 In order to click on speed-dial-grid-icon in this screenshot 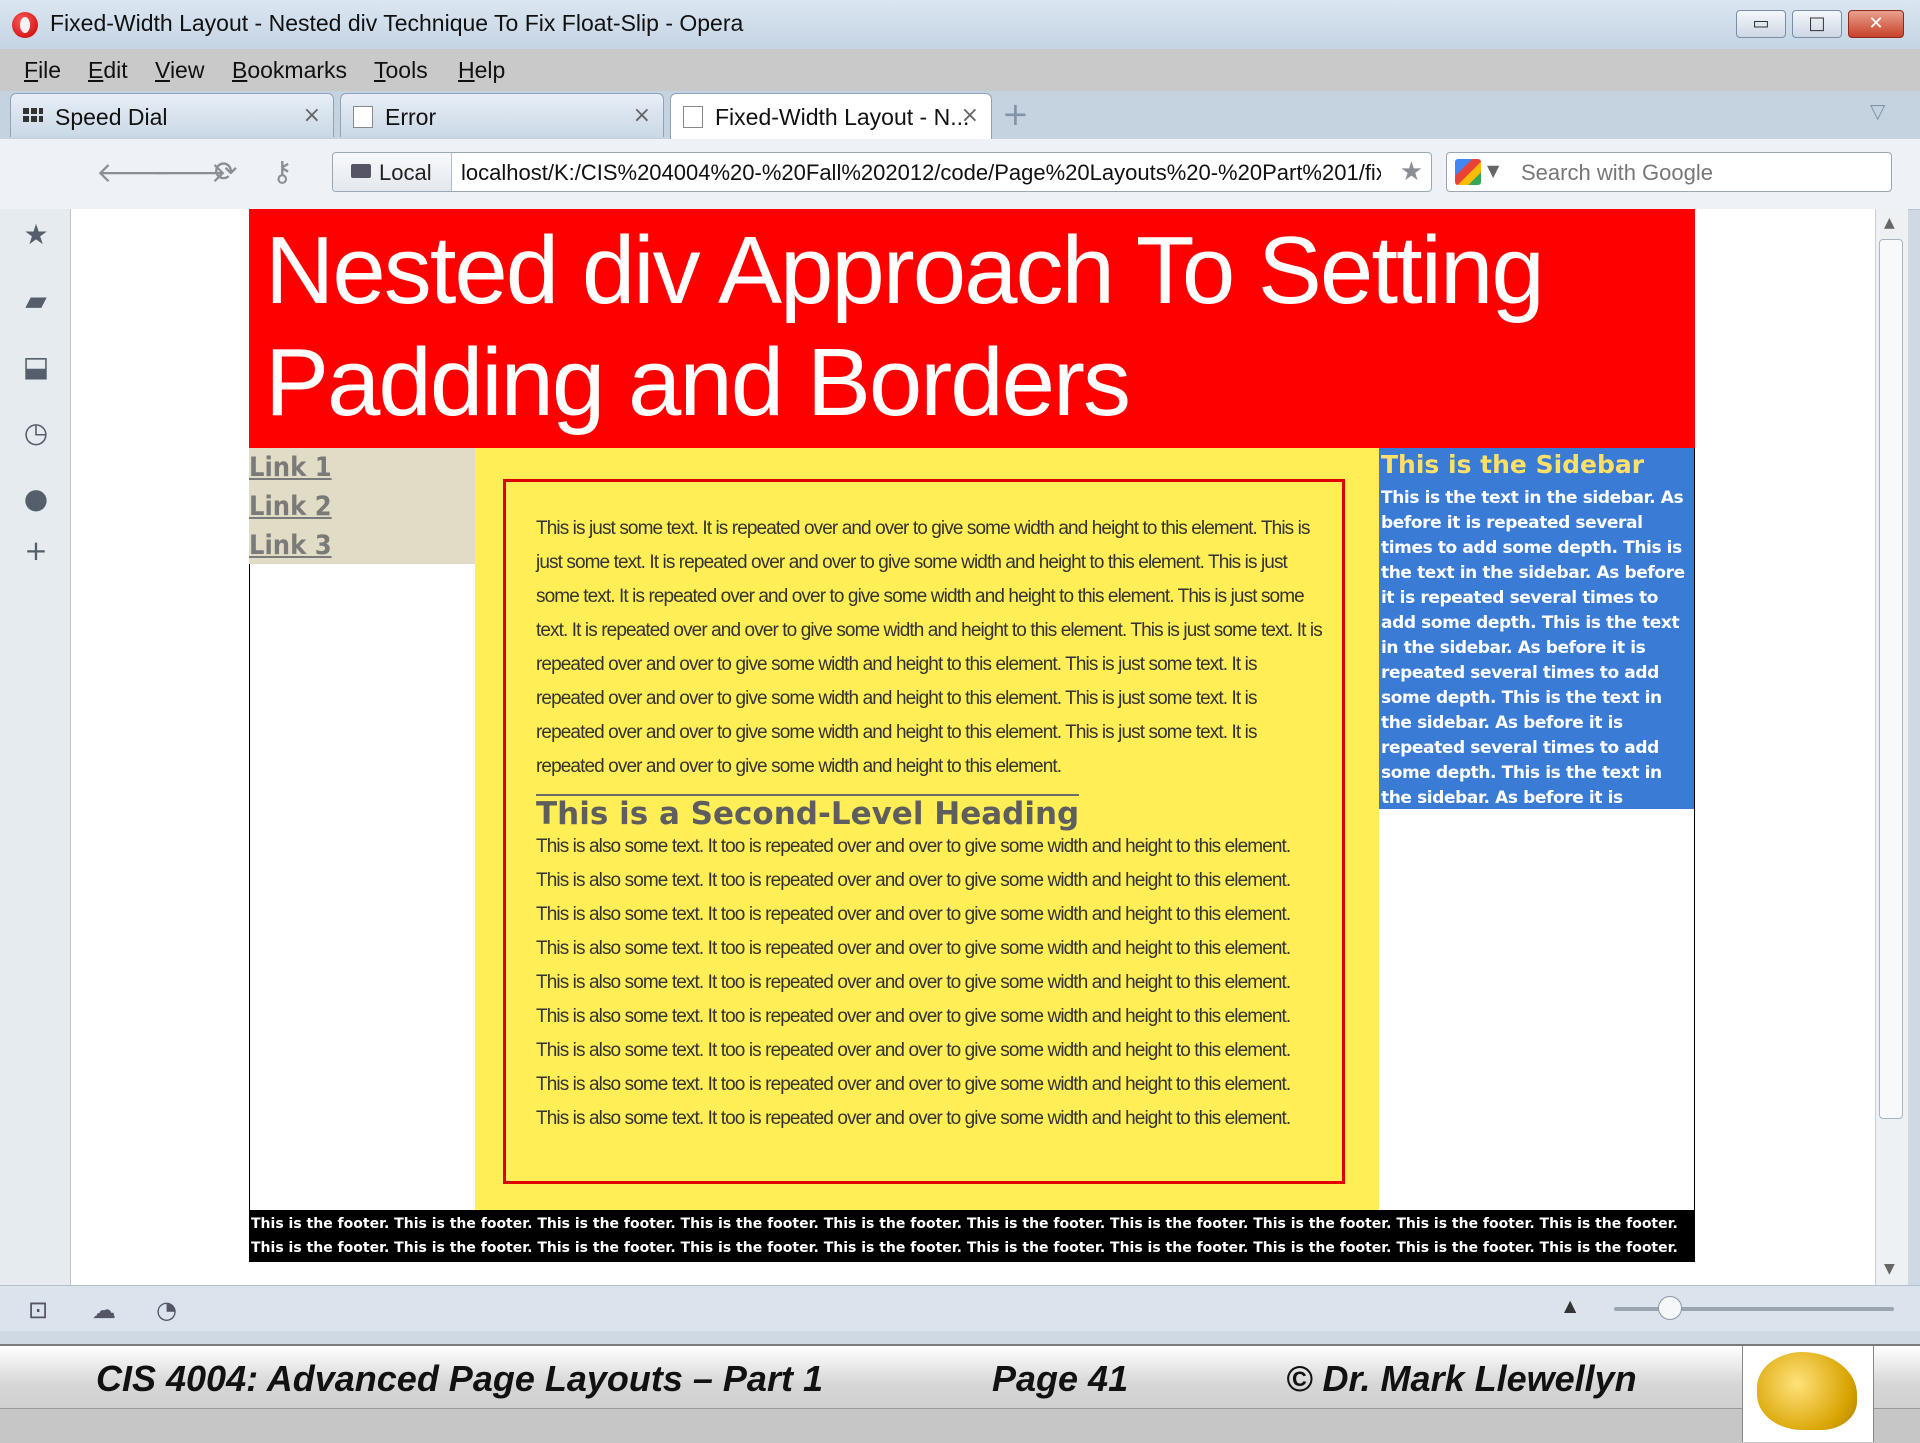, I will do `click(33, 117)`.